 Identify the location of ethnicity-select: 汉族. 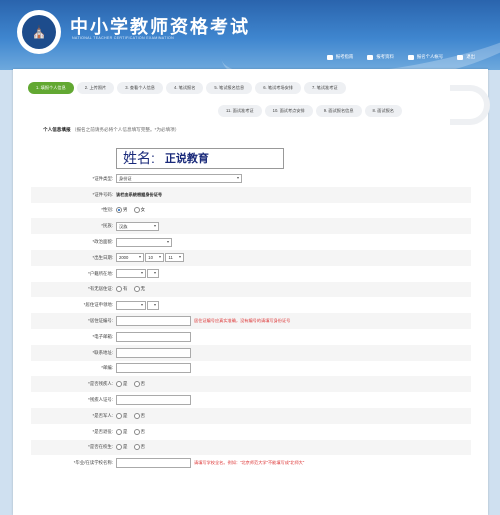
(137, 226).